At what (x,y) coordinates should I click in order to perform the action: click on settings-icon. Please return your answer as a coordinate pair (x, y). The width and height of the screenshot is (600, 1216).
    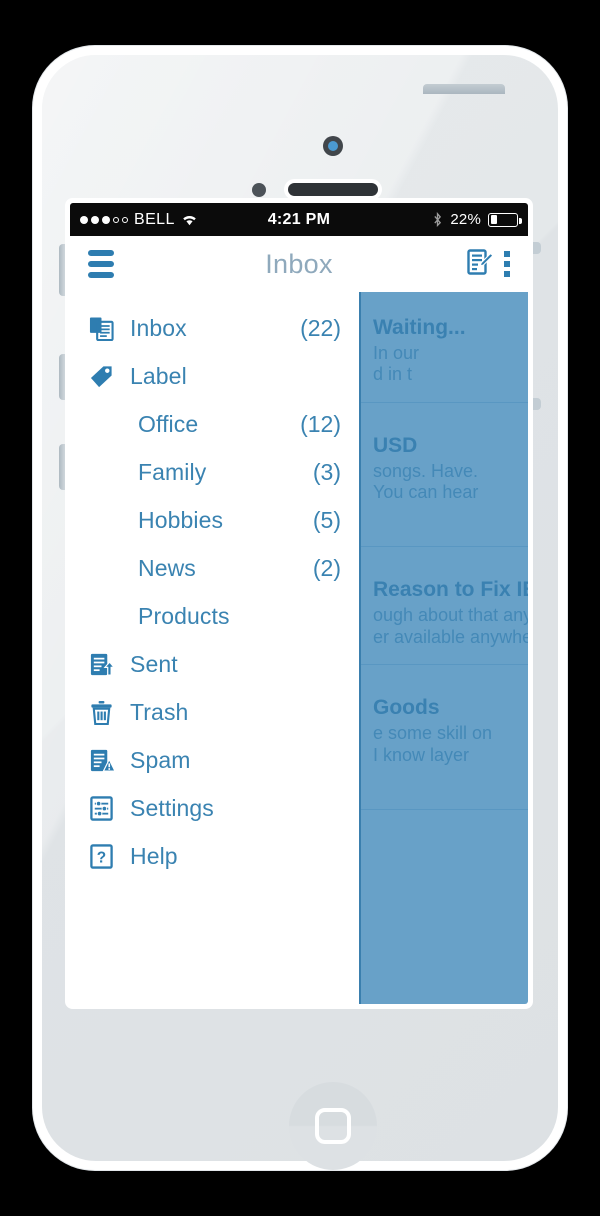
    Looking at the image, I should click on (101, 808).